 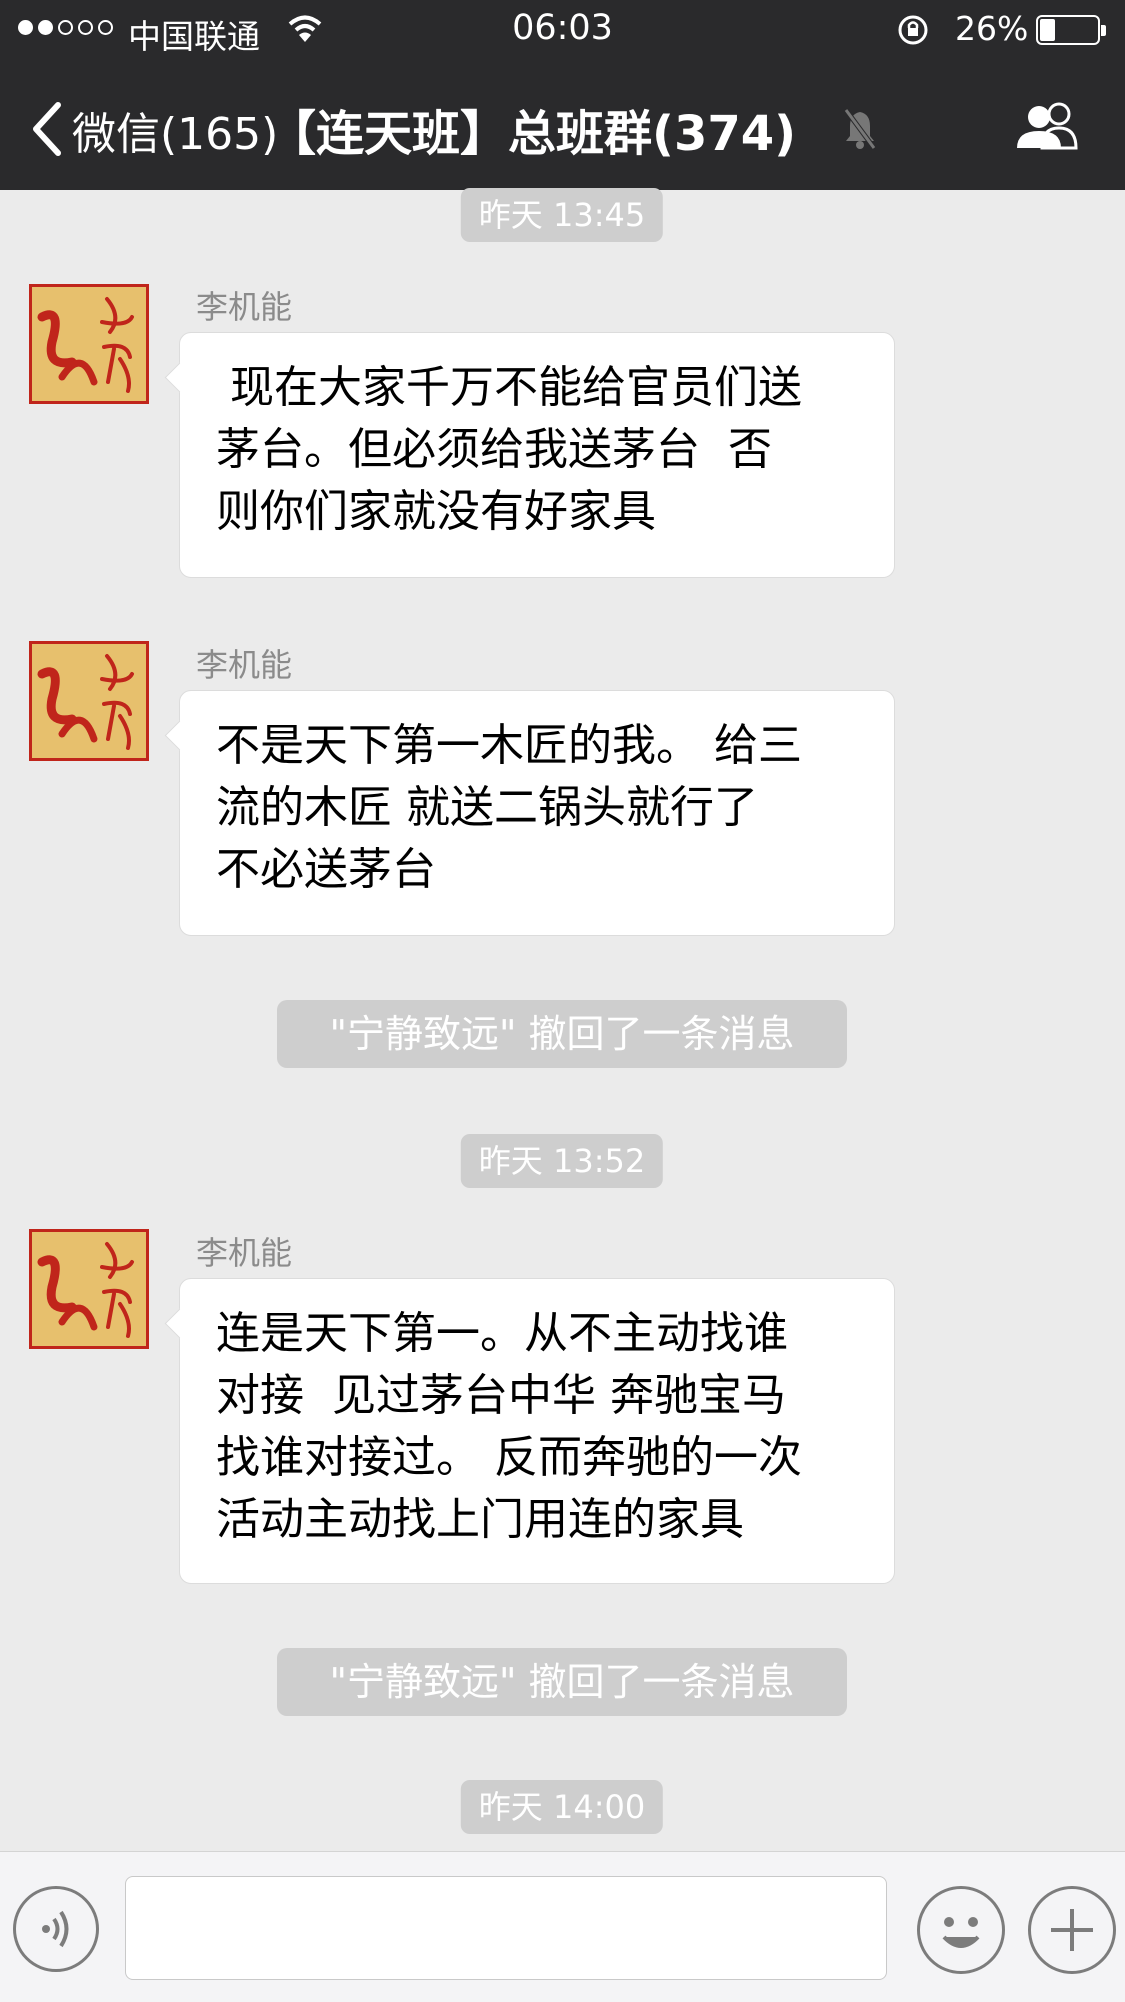 I want to click on group-members-icon, so click(x=1050, y=125).